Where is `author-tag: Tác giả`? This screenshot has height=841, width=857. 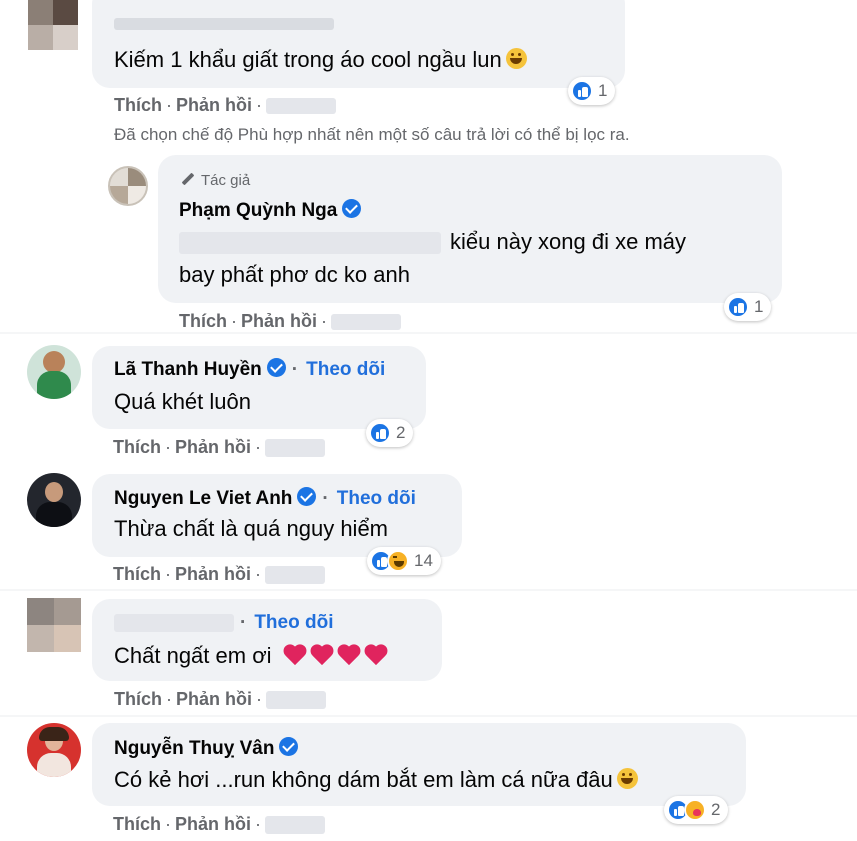 author-tag: Tác giả is located at coordinates (215, 180).